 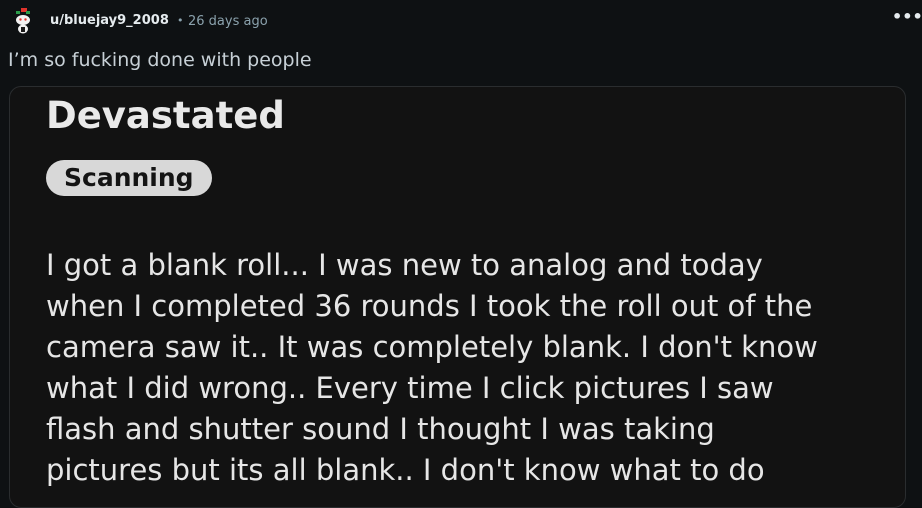 What do you see at coordinates (23, 21) in the screenshot?
I see `reddit-snoo-avatar-icon` at bounding box center [23, 21].